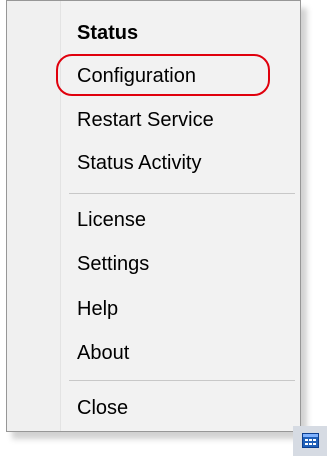 The image size is (331, 461). I want to click on menu-item-license: License, so click(111, 220).